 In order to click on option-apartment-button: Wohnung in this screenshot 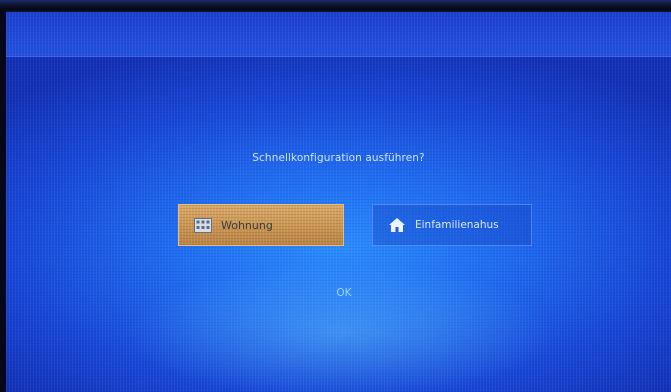, I will do `click(261, 225)`.